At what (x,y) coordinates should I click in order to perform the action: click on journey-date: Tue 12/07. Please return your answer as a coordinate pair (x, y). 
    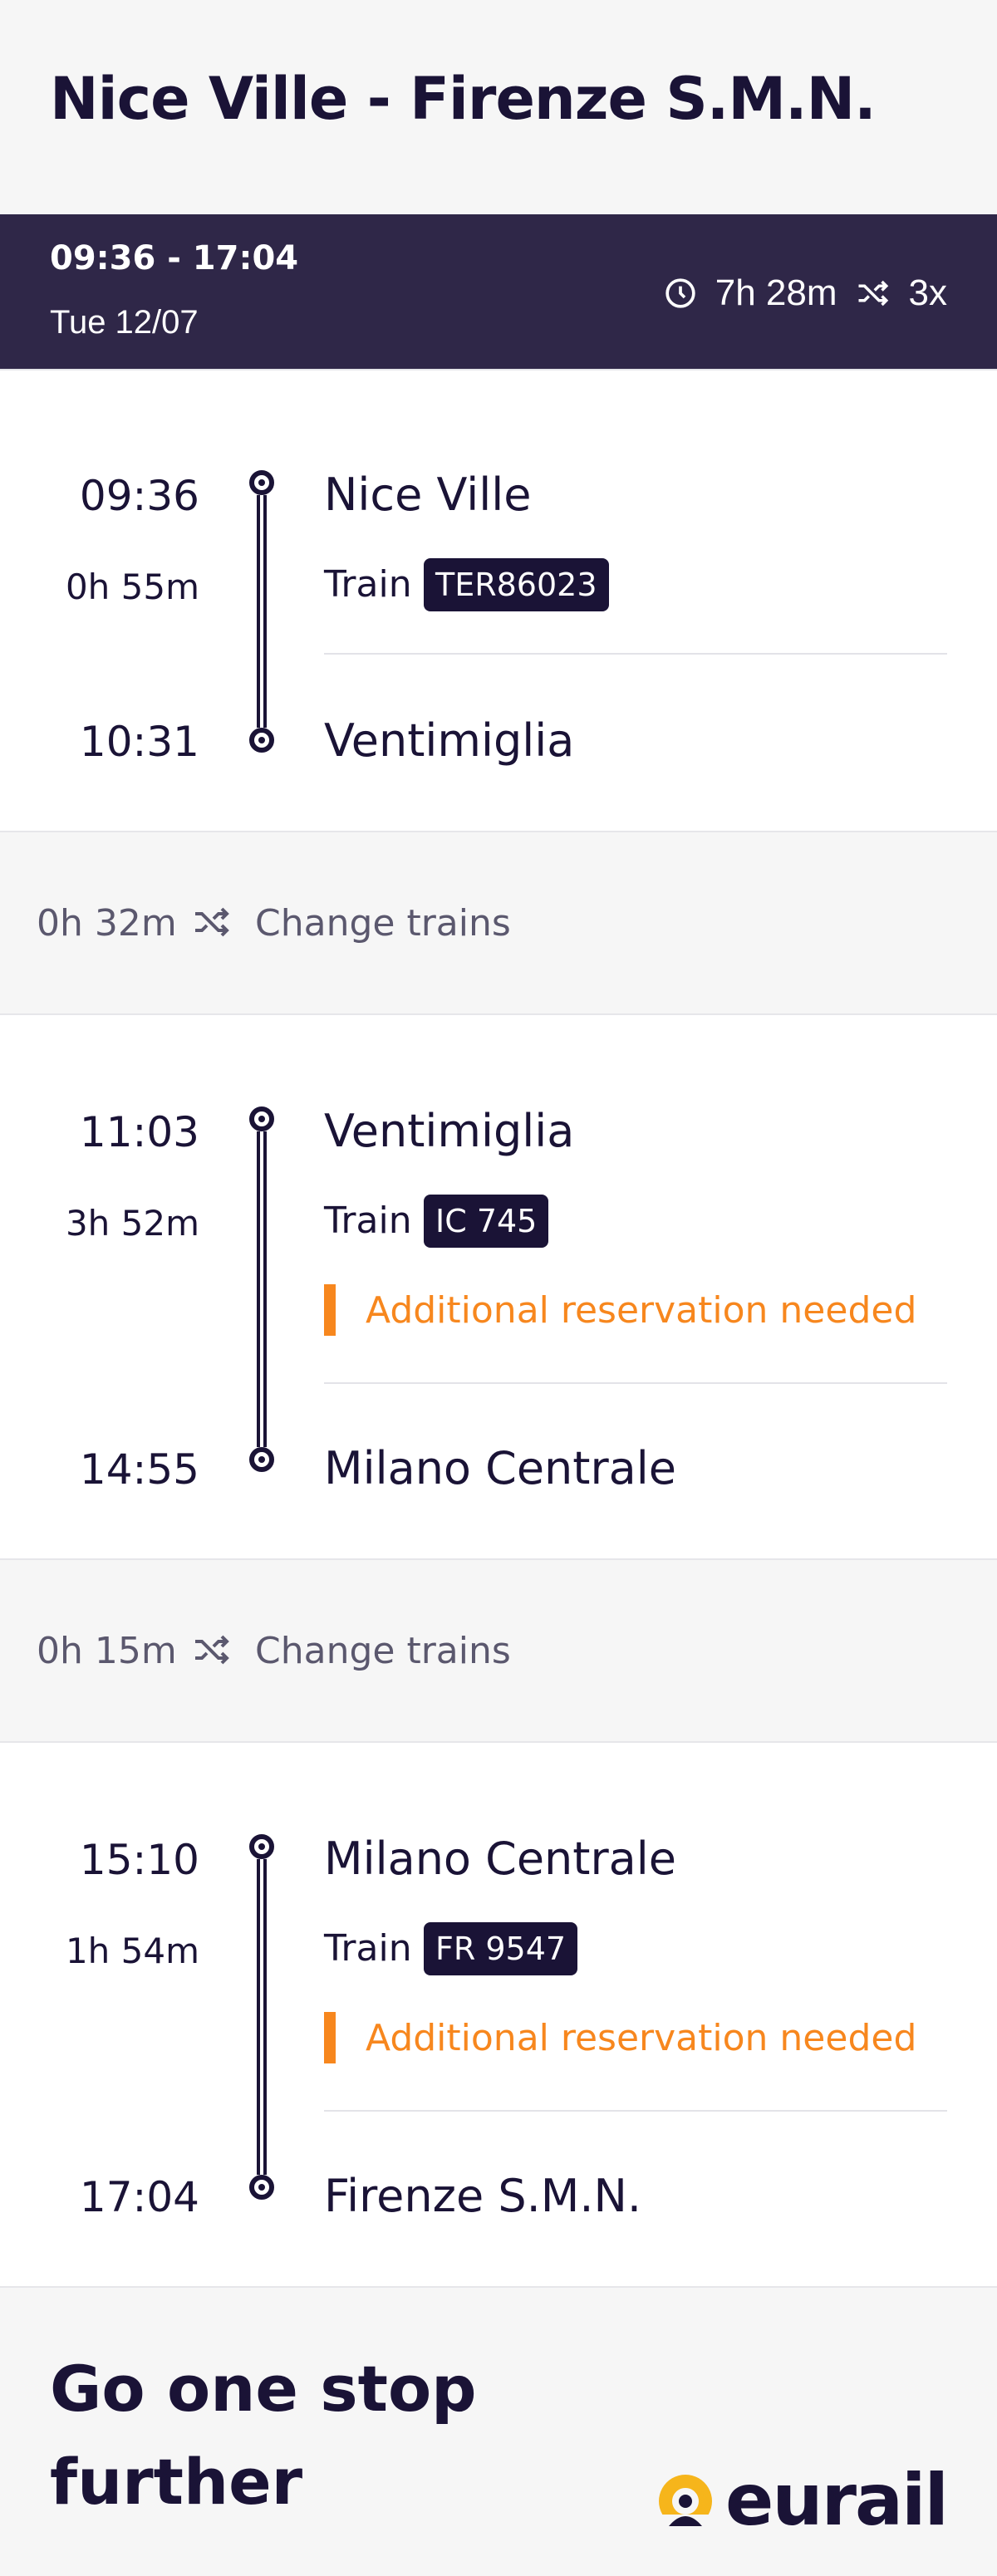
    Looking at the image, I should click on (125, 322).